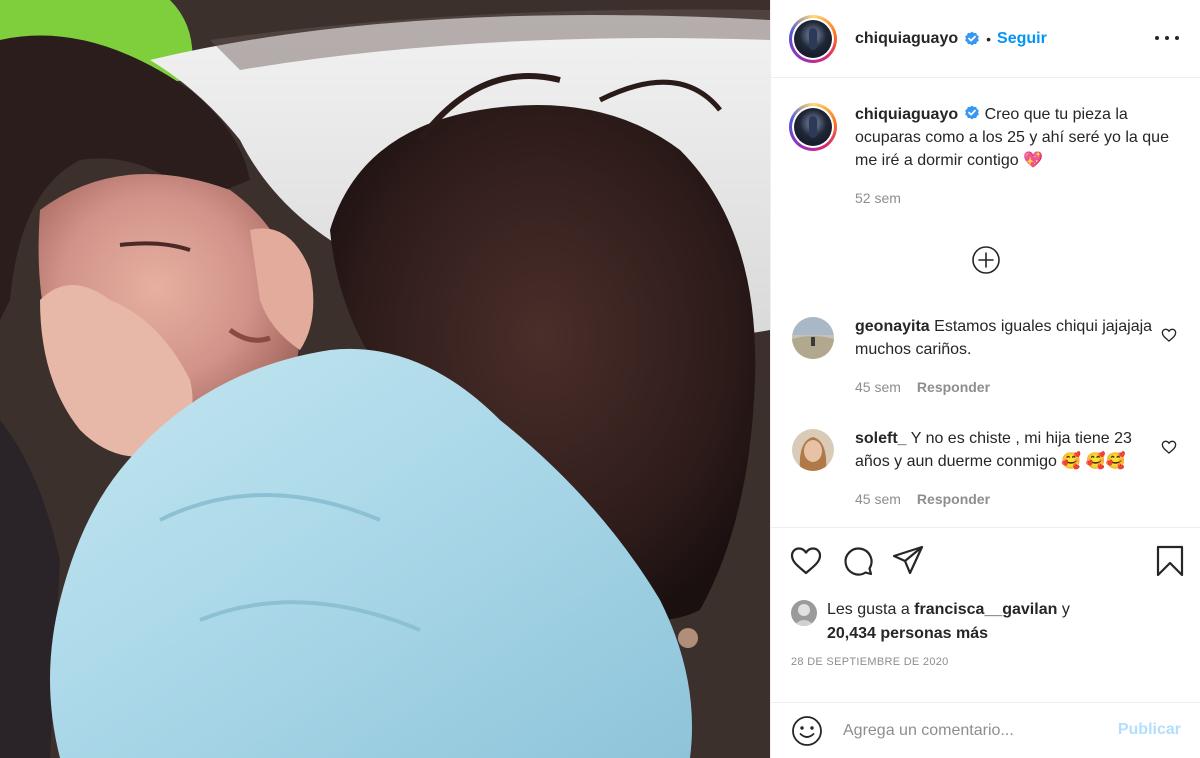 The image size is (1200, 758). Describe the element at coordinates (870, 662) in the screenshot. I see `post-date: 28 DE SEPTIEMBRE DE 2020` at that location.